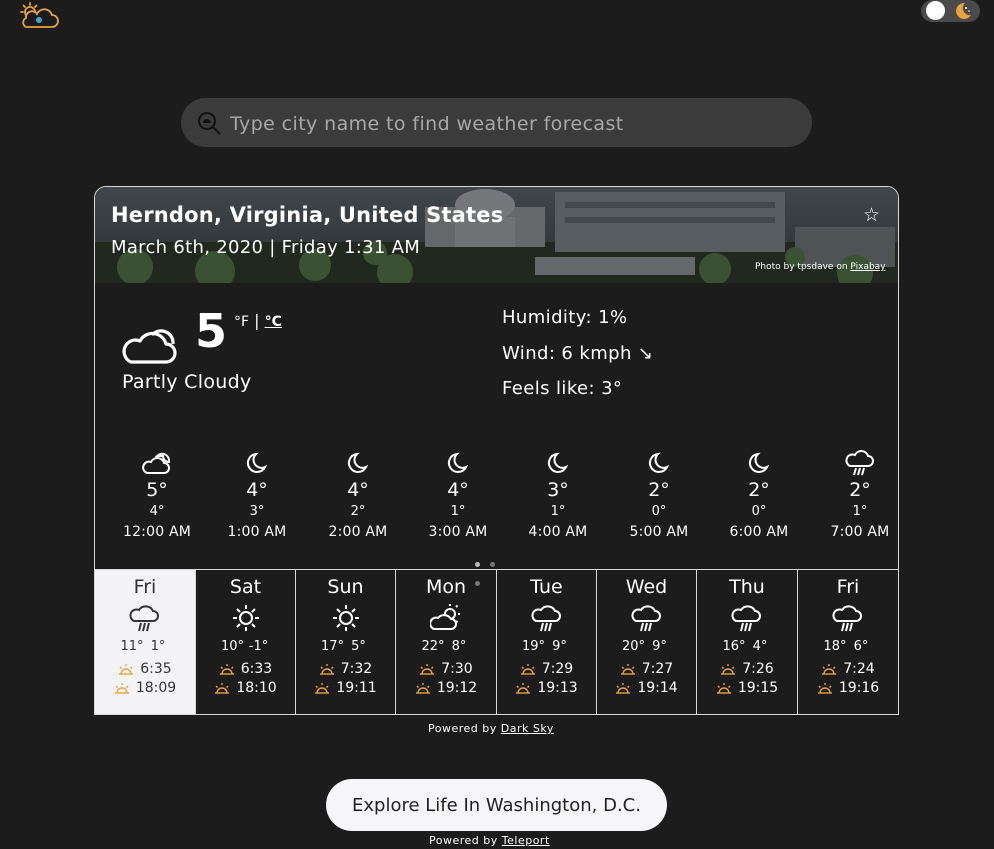 The height and width of the screenshot is (849, 994). Describe the element at coordinates (458, 532) in the screenshot. I see `hourly-time: 3:00 AM` at that location.